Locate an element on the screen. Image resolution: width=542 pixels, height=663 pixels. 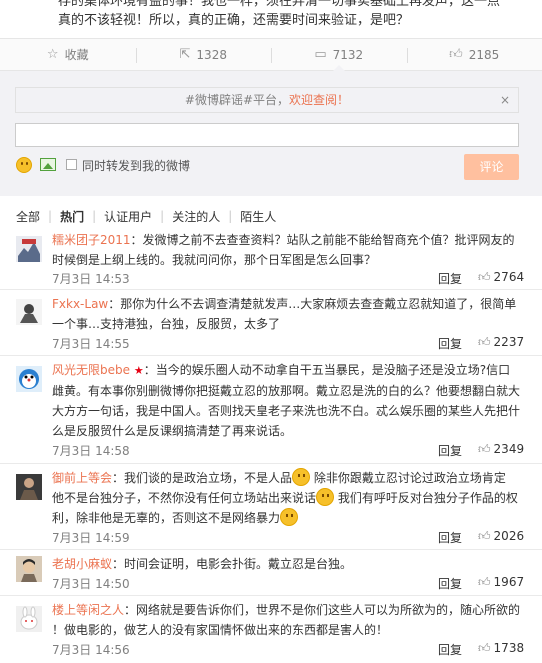
comment-text: 老胡小麻蚁：时间会证明，电影会扑街。戴立忍是台独。 is located at coordinates (290, 564).